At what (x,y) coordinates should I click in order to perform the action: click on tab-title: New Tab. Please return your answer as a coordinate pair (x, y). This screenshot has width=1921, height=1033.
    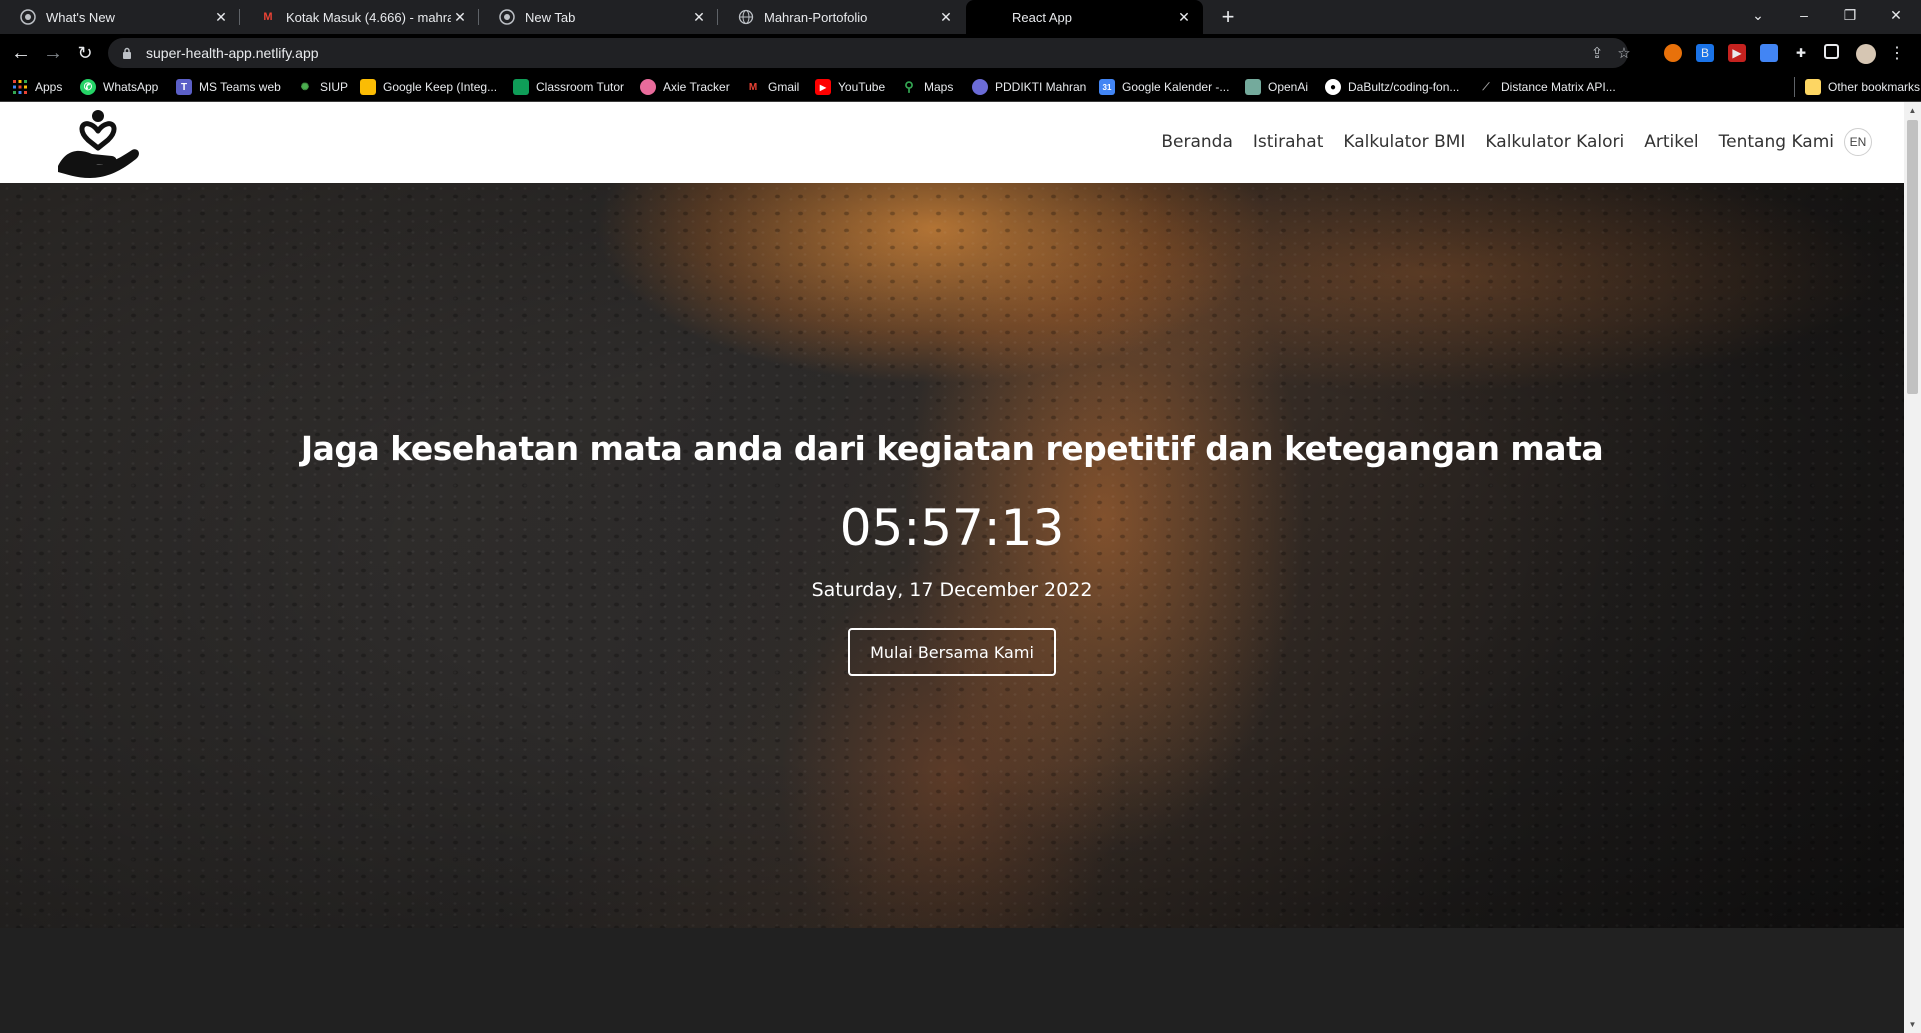
    Looking at the image, I should click on (550, 17).